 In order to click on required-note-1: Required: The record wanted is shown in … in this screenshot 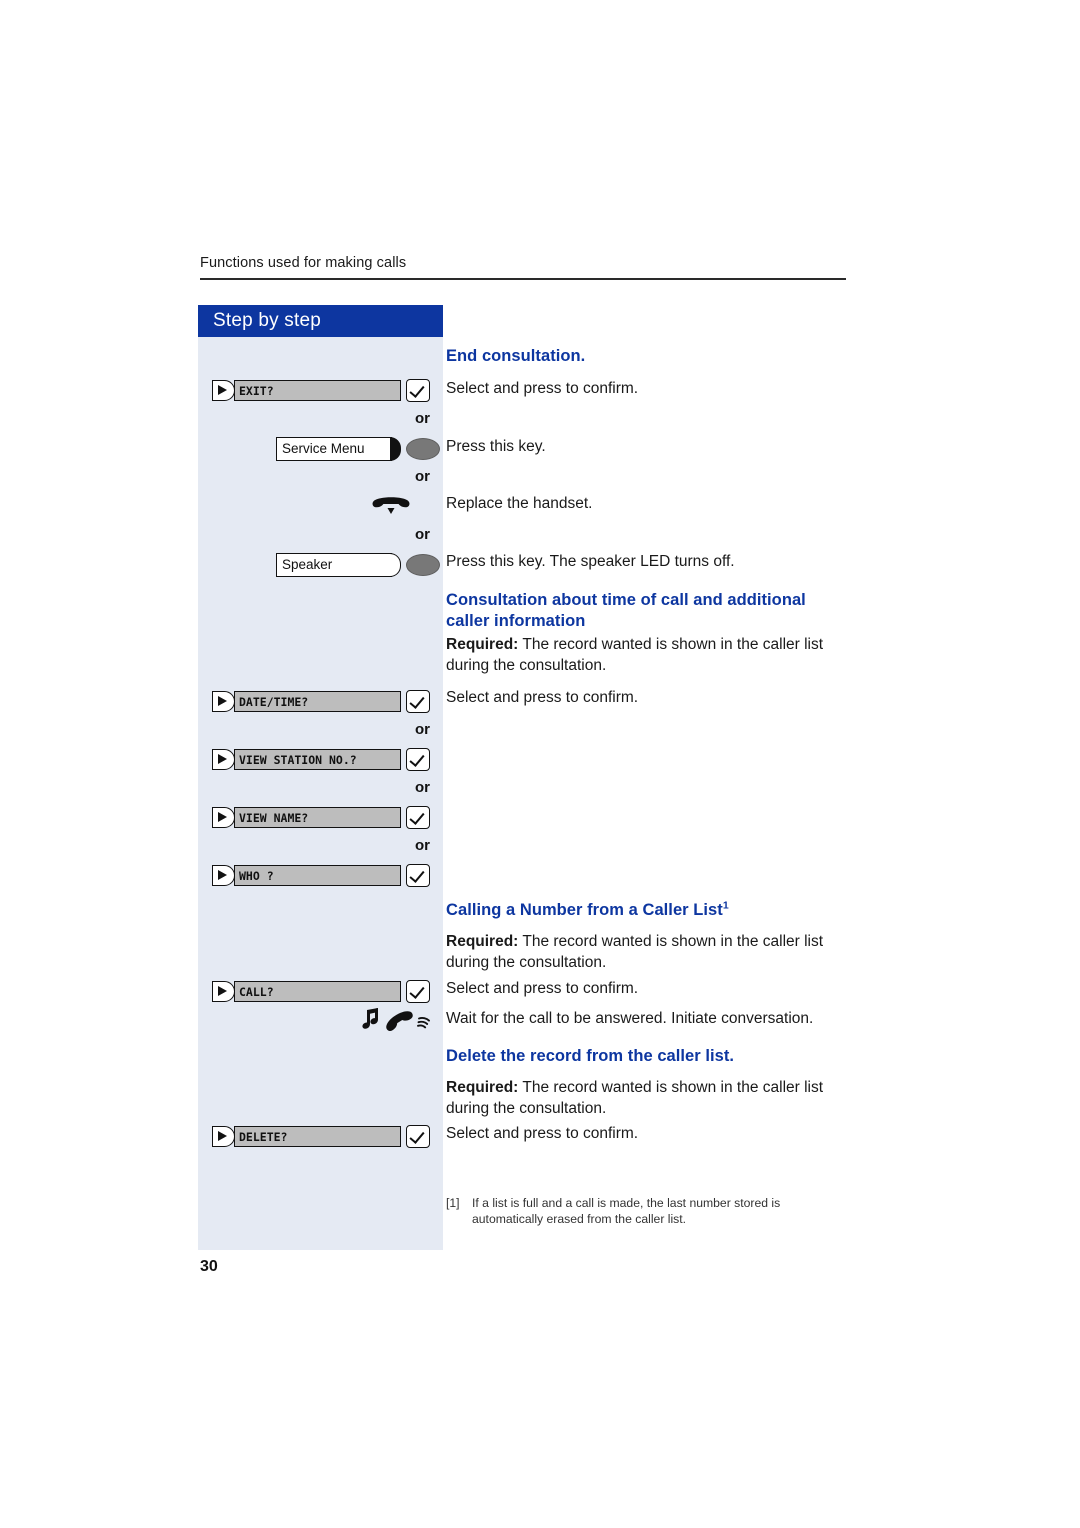, I will do `click(648, 655)`.